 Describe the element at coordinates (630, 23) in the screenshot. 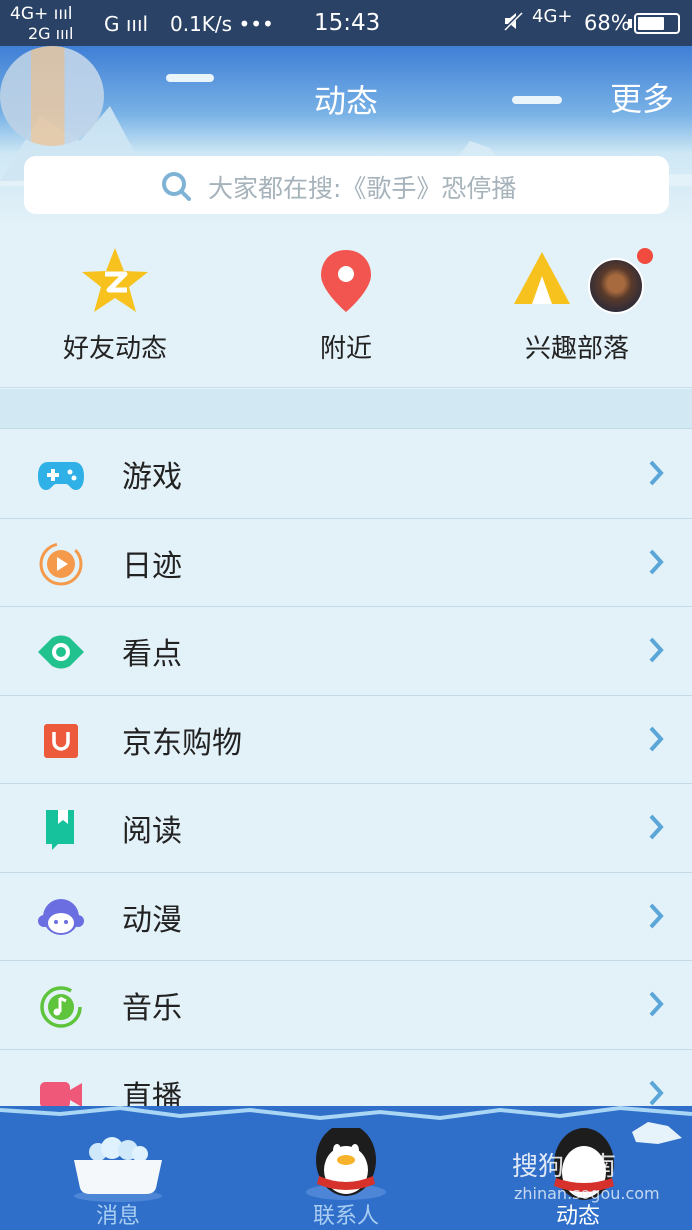

I see `battery-tip` at that location.